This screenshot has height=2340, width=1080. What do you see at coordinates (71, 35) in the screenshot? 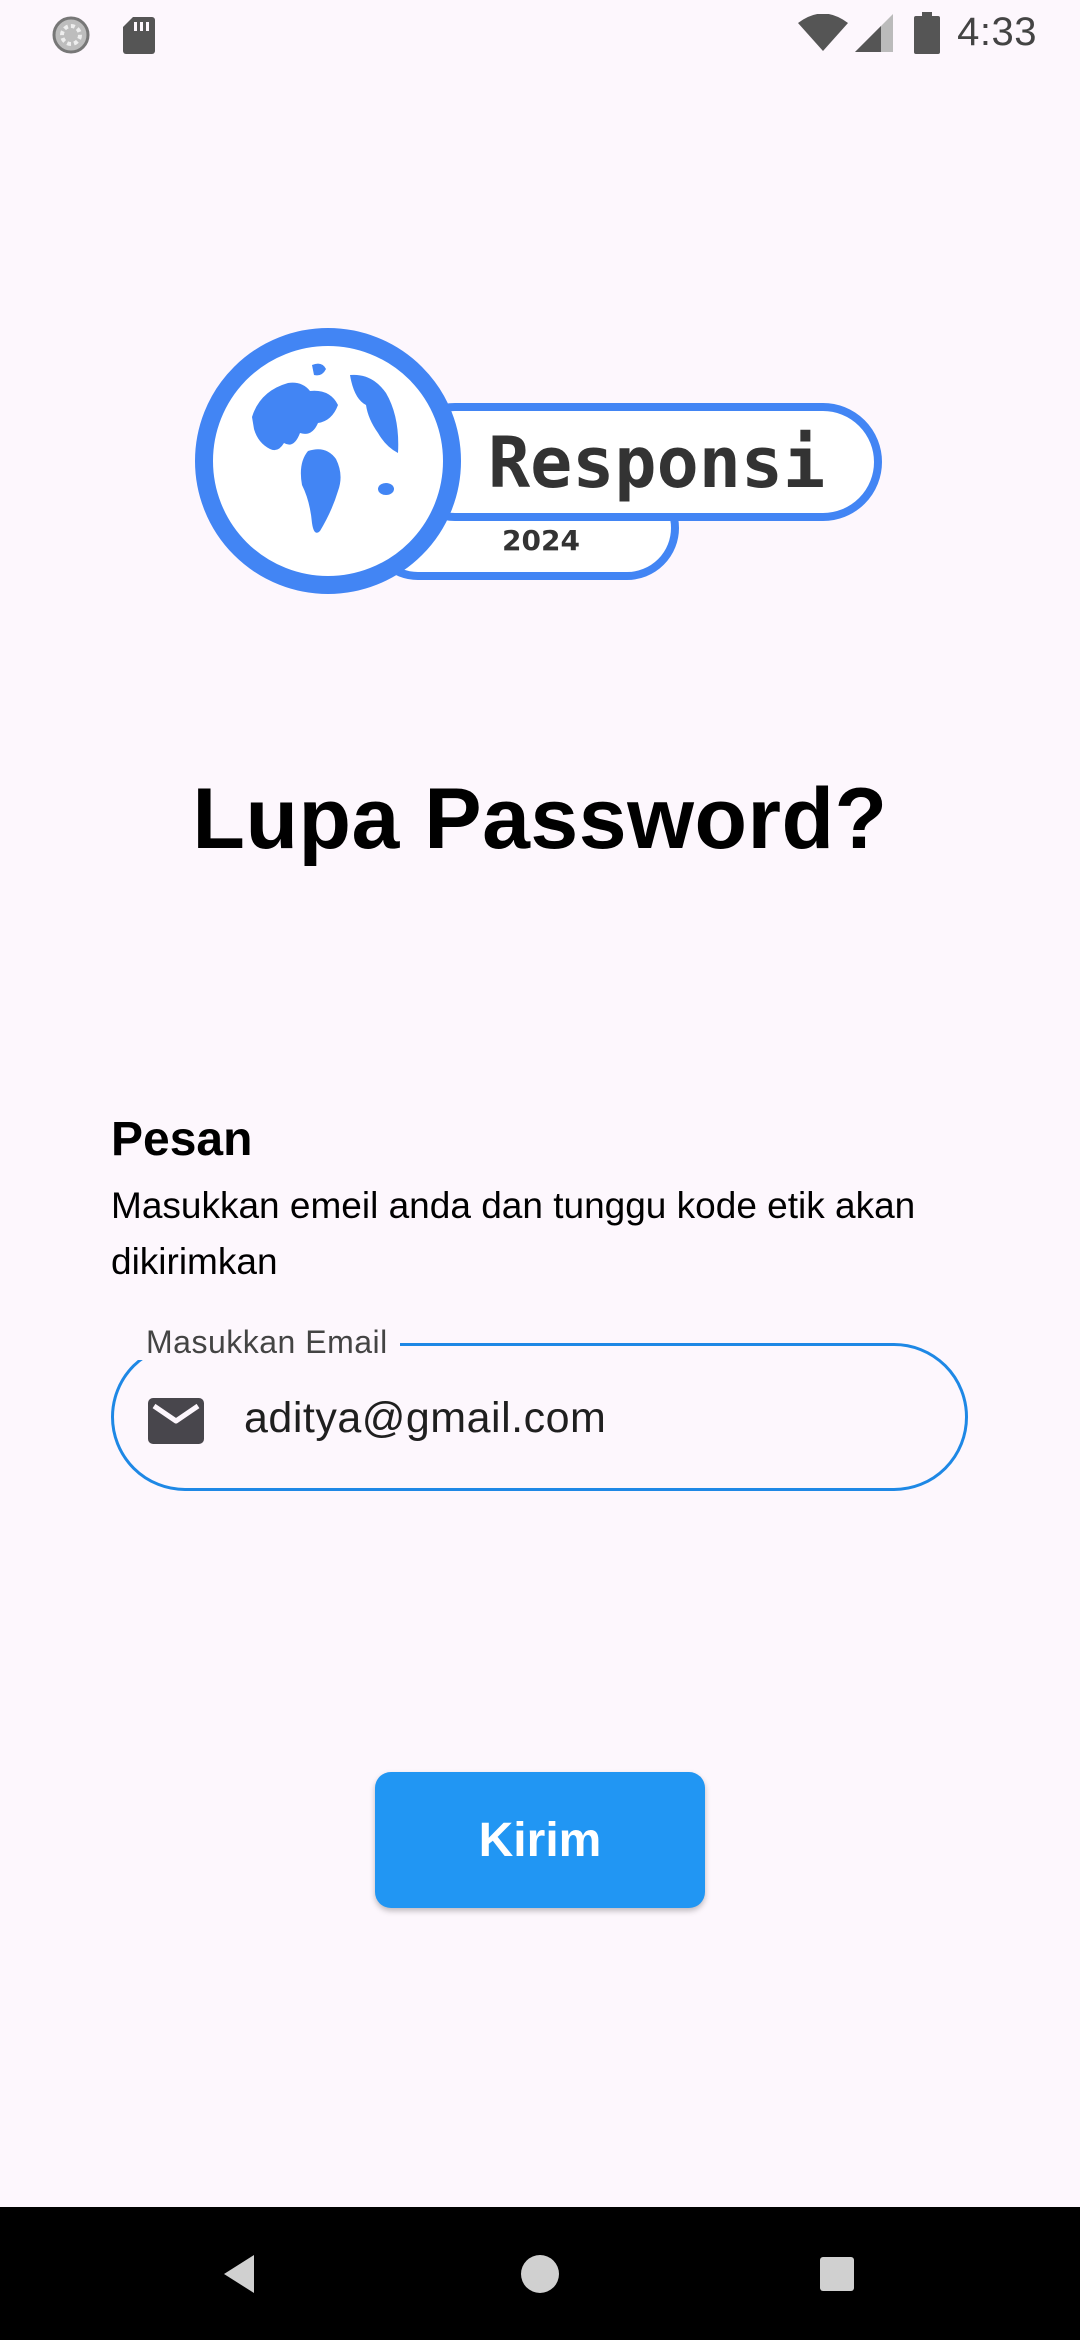
I see `sync-icon` at bounding box center [71, 35].